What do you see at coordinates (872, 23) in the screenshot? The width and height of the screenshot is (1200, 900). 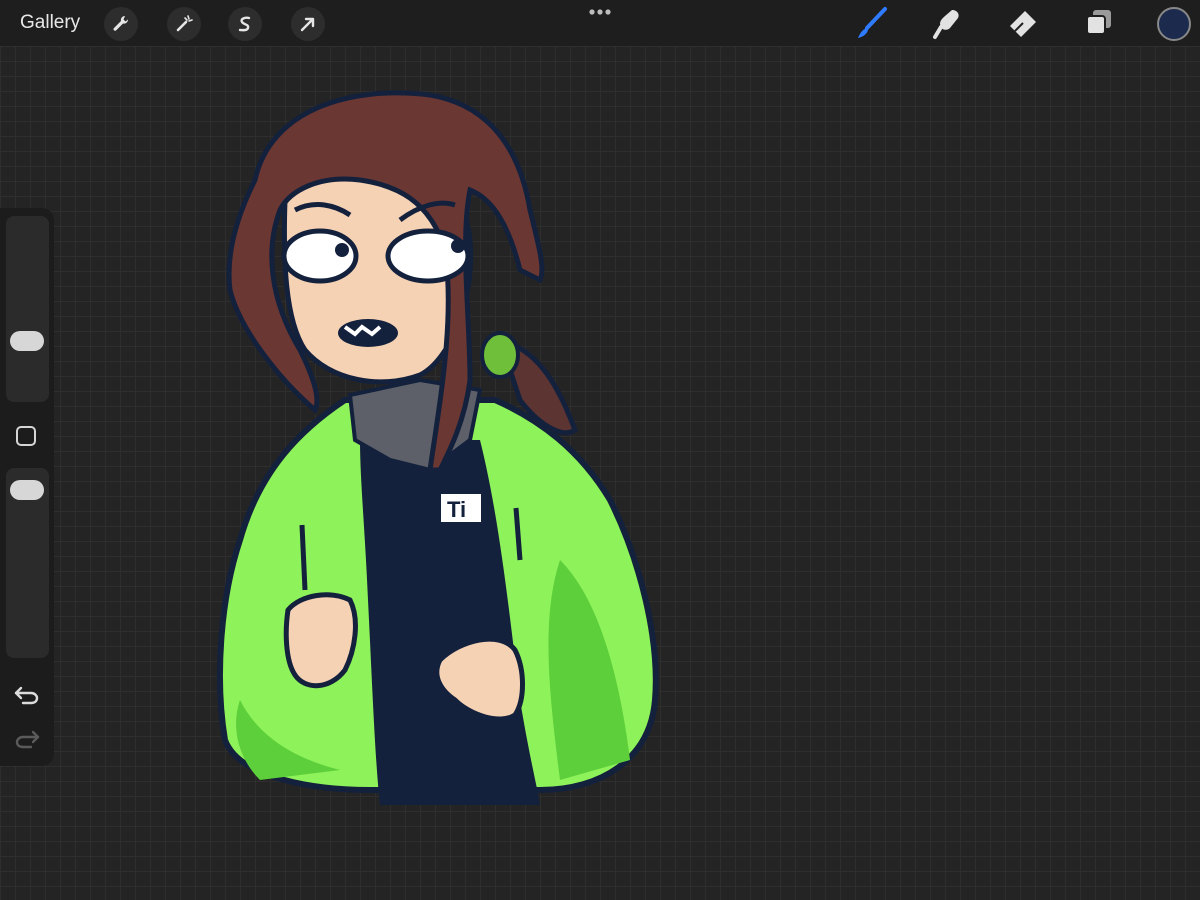 I see `brush-icon` at bounding box center [872, 23].